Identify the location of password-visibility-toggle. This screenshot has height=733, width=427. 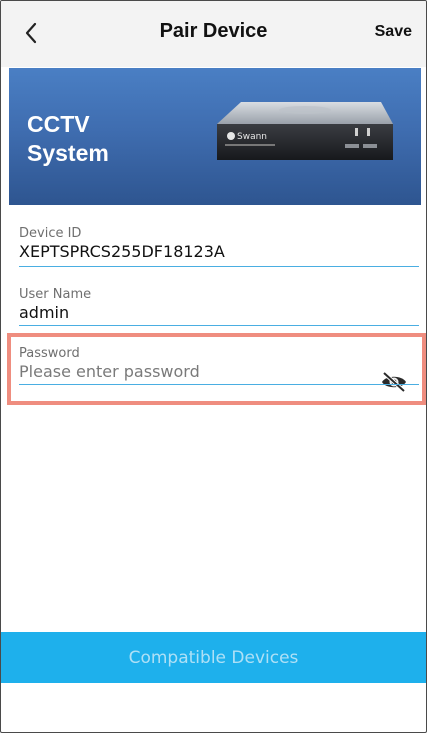
(394, 382).